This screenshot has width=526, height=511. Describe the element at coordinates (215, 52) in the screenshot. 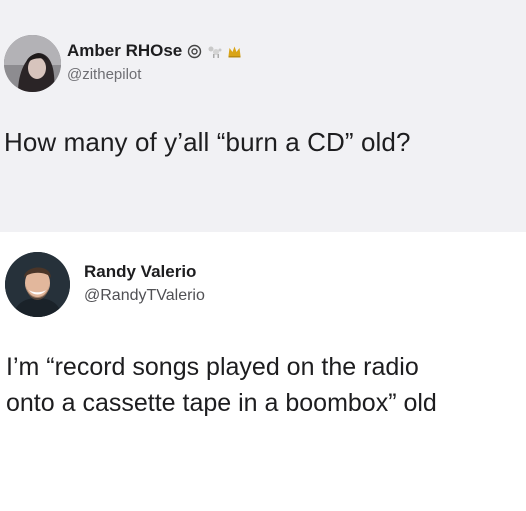

I see `poodle-icon` at that location.